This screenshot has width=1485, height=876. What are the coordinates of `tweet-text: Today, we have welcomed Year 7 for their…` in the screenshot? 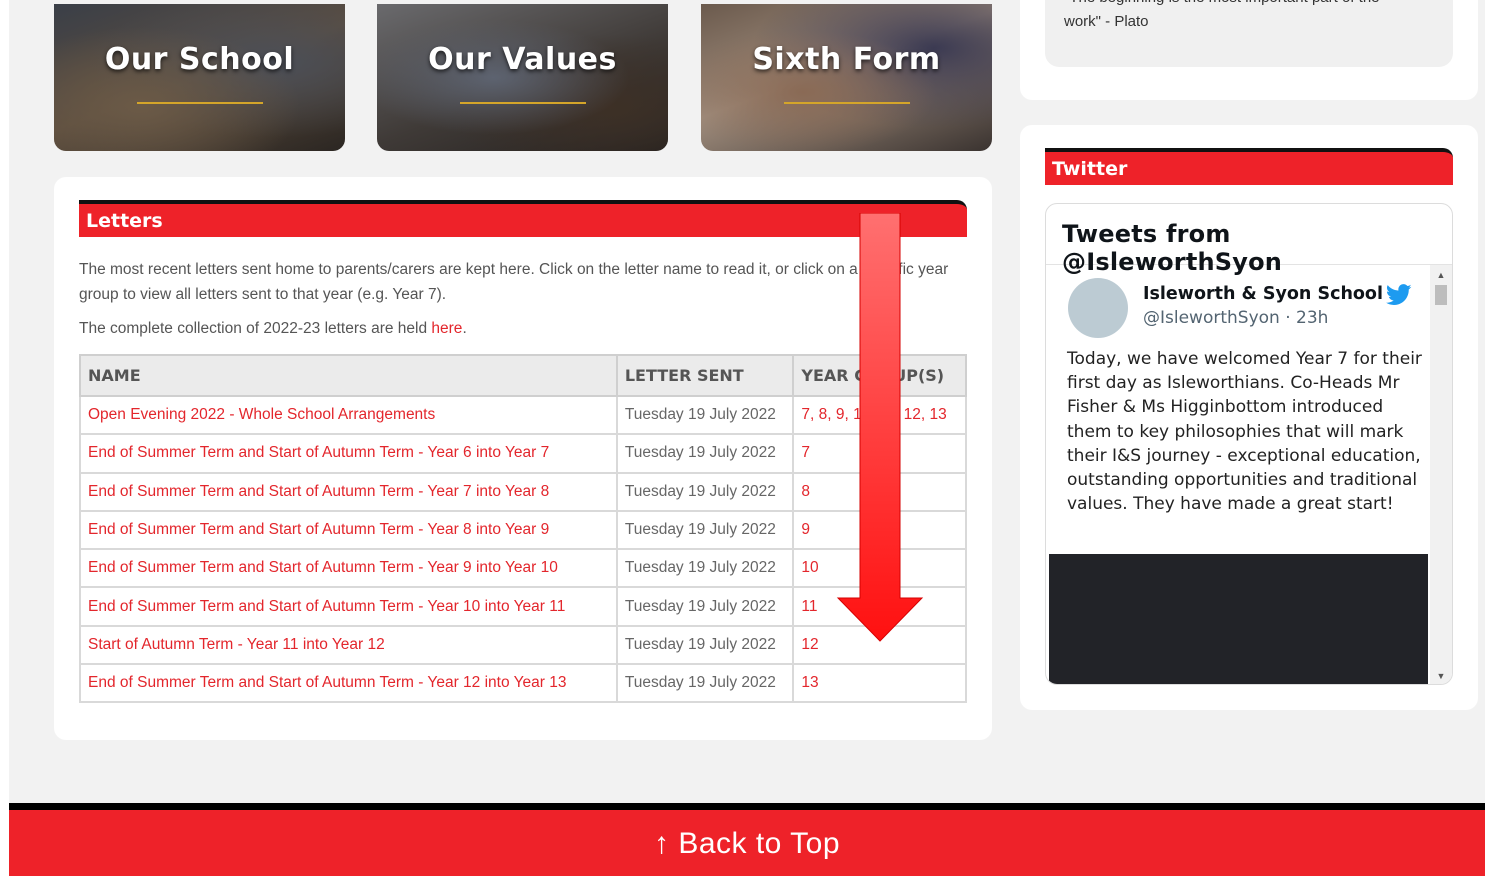 It's located at (1244, 432).